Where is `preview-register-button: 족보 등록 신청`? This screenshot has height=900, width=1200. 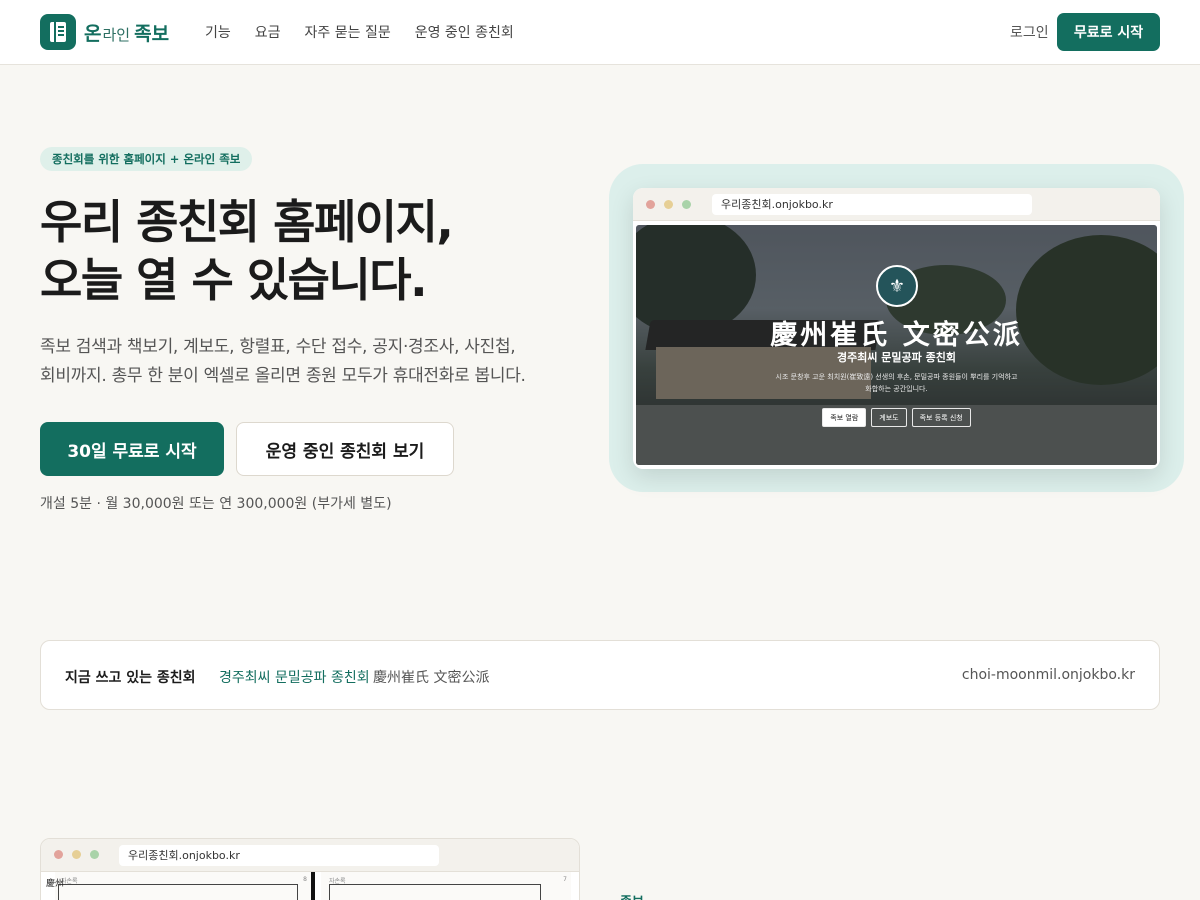
preview-register-button: 족보 등록 신청 is located at coordinates (941, 417).